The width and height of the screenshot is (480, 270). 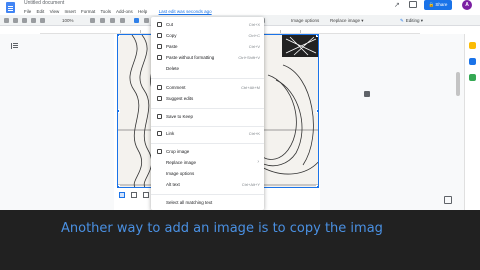 I want to click on menu-item-paste: Paste Ctrl+V, so click(x=207, y=47).